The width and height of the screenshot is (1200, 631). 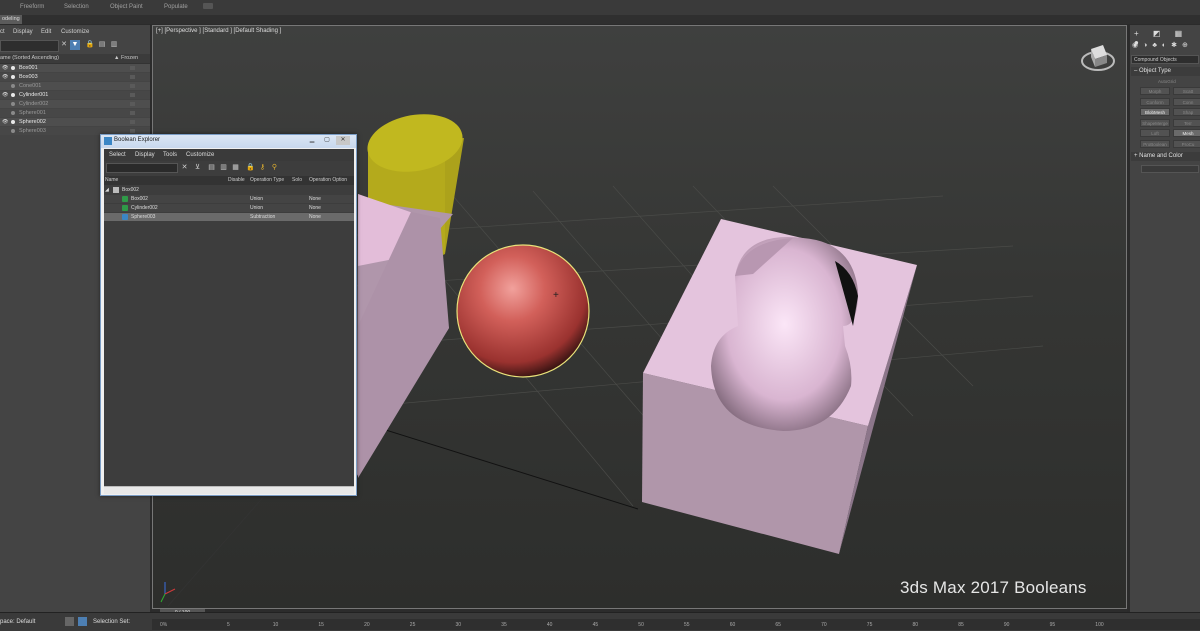 I want to click on frozen-column-header: ▲ Frozen, so click(x=126, y=58).